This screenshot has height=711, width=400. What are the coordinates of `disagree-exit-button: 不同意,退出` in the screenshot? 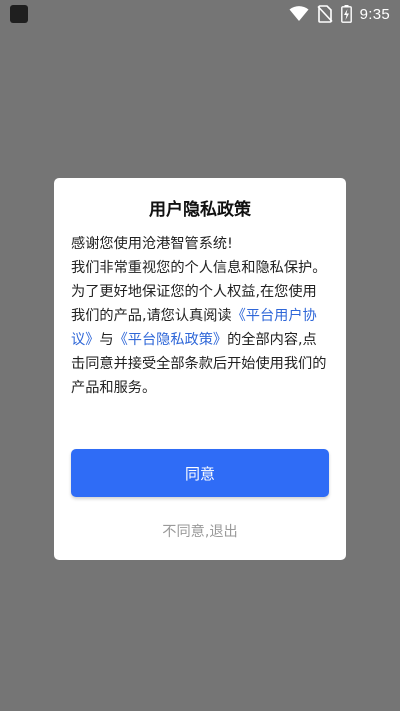 It's located at (200, 532).